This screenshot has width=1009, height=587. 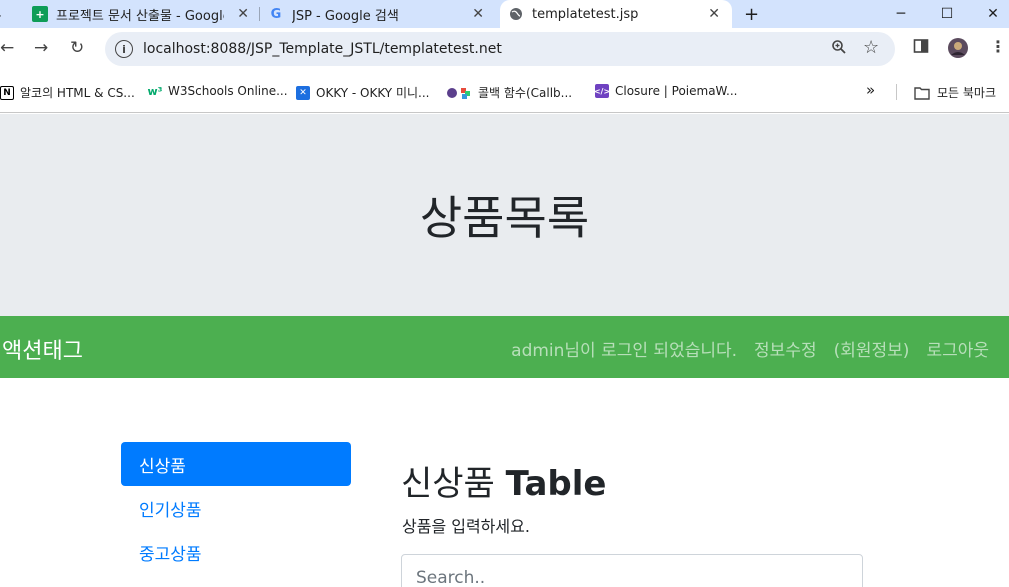 What do you see at coordinates (967, 93) in the screenshot?
I see `bookmark-label: 모든 북마크` at bounding box center [967, 93].